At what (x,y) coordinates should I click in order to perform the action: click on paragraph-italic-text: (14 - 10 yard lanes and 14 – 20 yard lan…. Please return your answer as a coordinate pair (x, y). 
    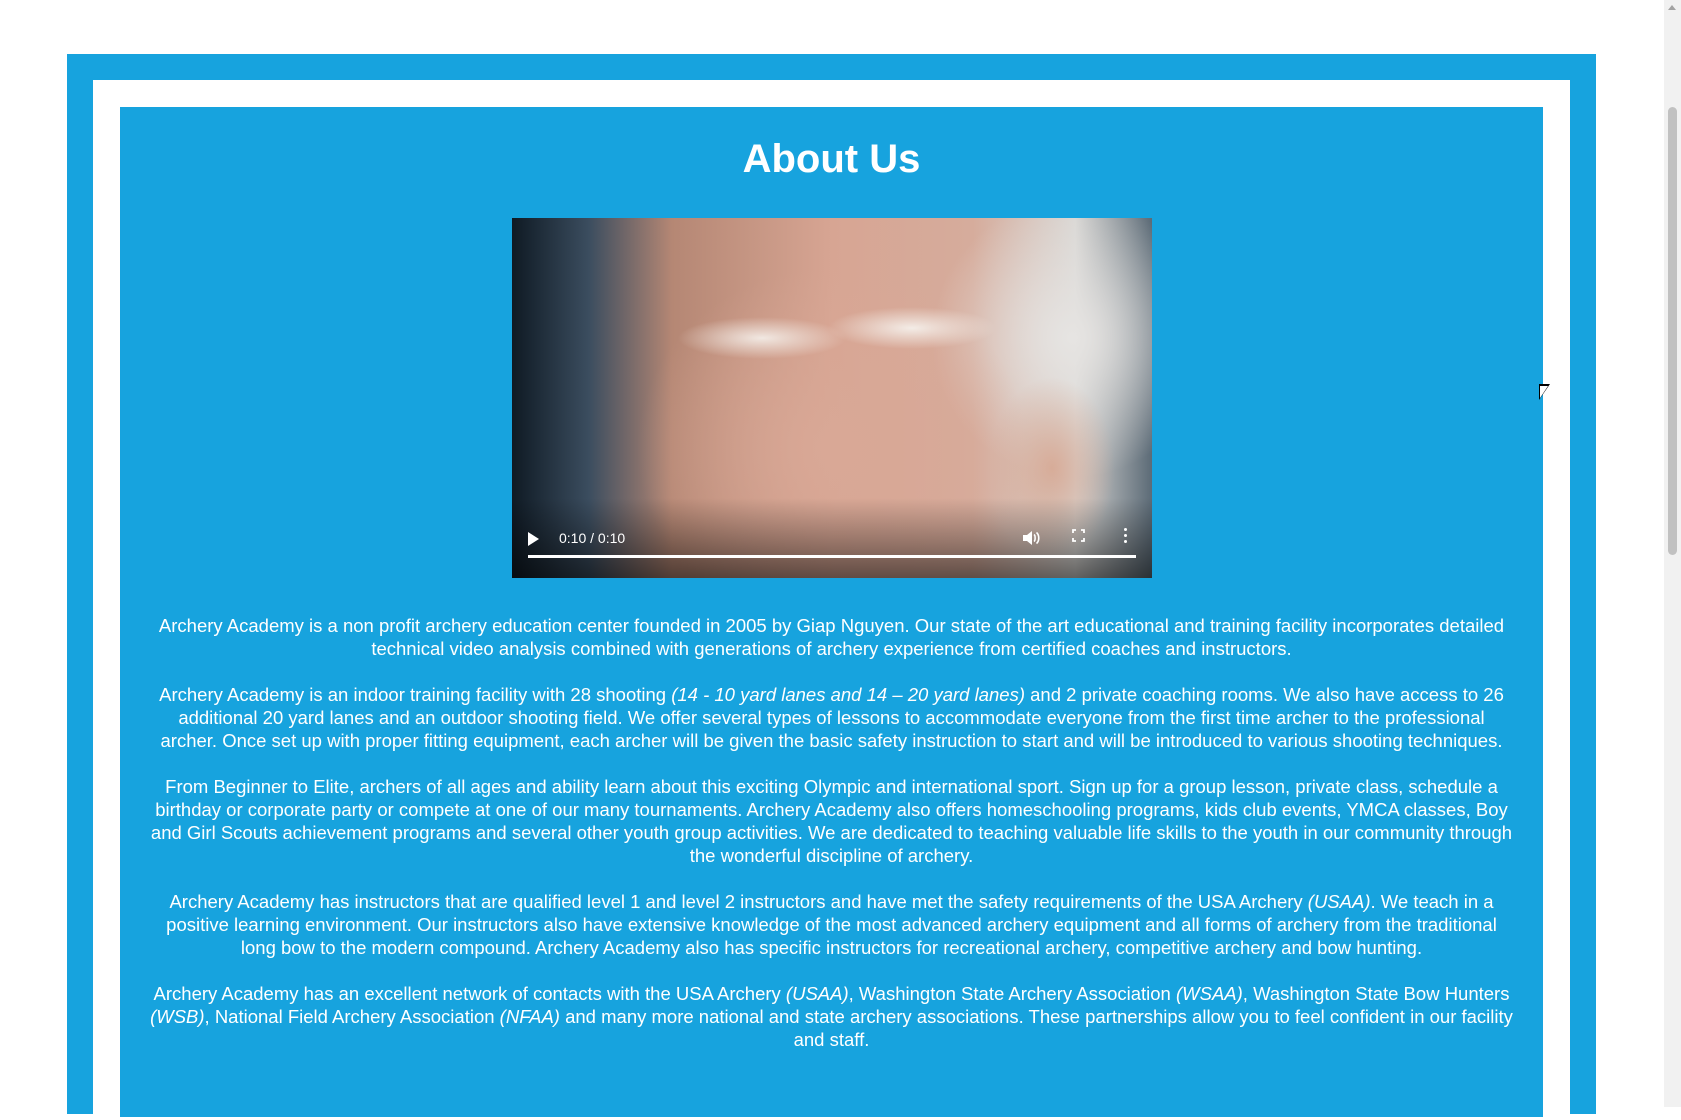
    Looking at the image, I should click on (848, 694).